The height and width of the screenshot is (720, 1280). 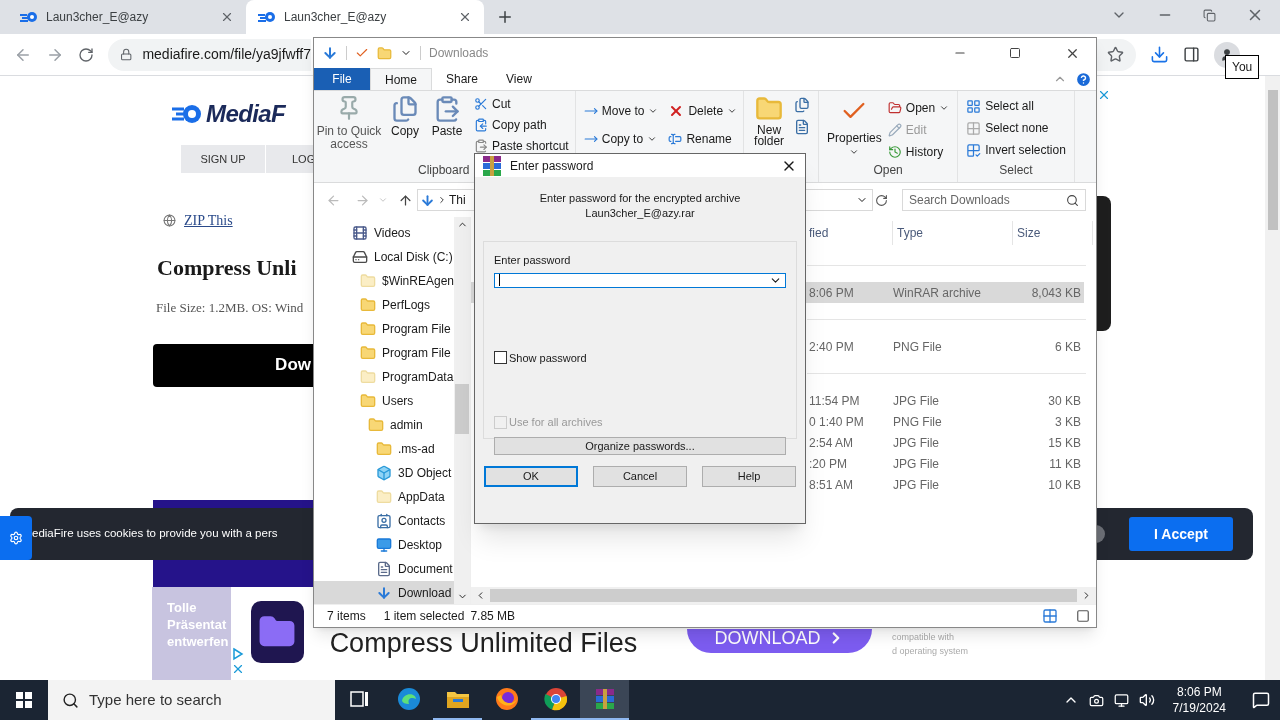 What do you see at coordinates (779, 641) in the screenshot?
I see `ad-download-button: DOWNLOAD` at bounding box center [779, 641].